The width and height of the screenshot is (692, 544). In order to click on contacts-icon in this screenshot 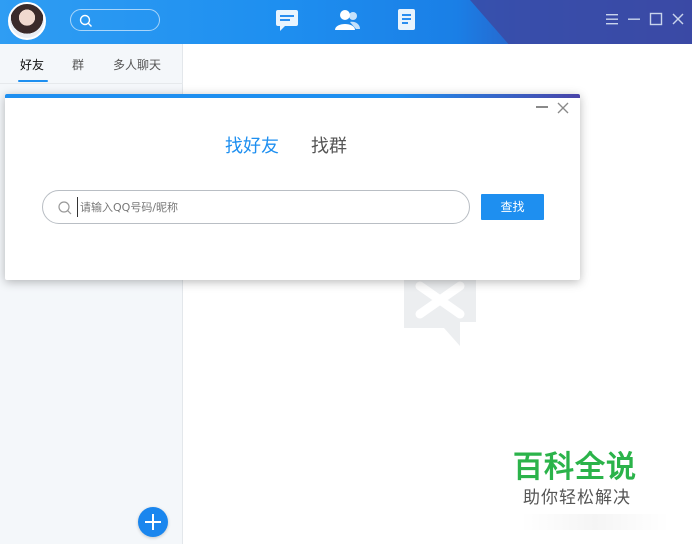, I will do `click(347, 20)`.